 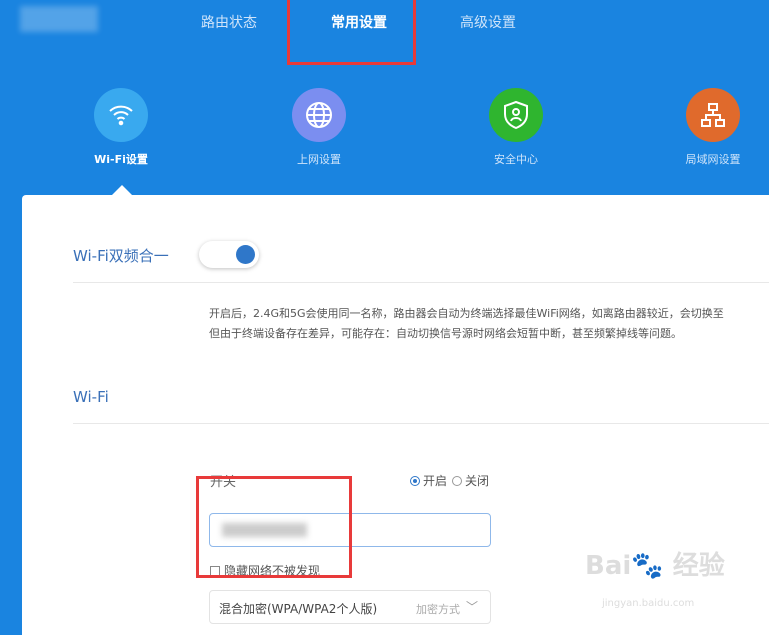 I want to click on category-lan-settings: 局域网设置, so click(x=713, y=127).